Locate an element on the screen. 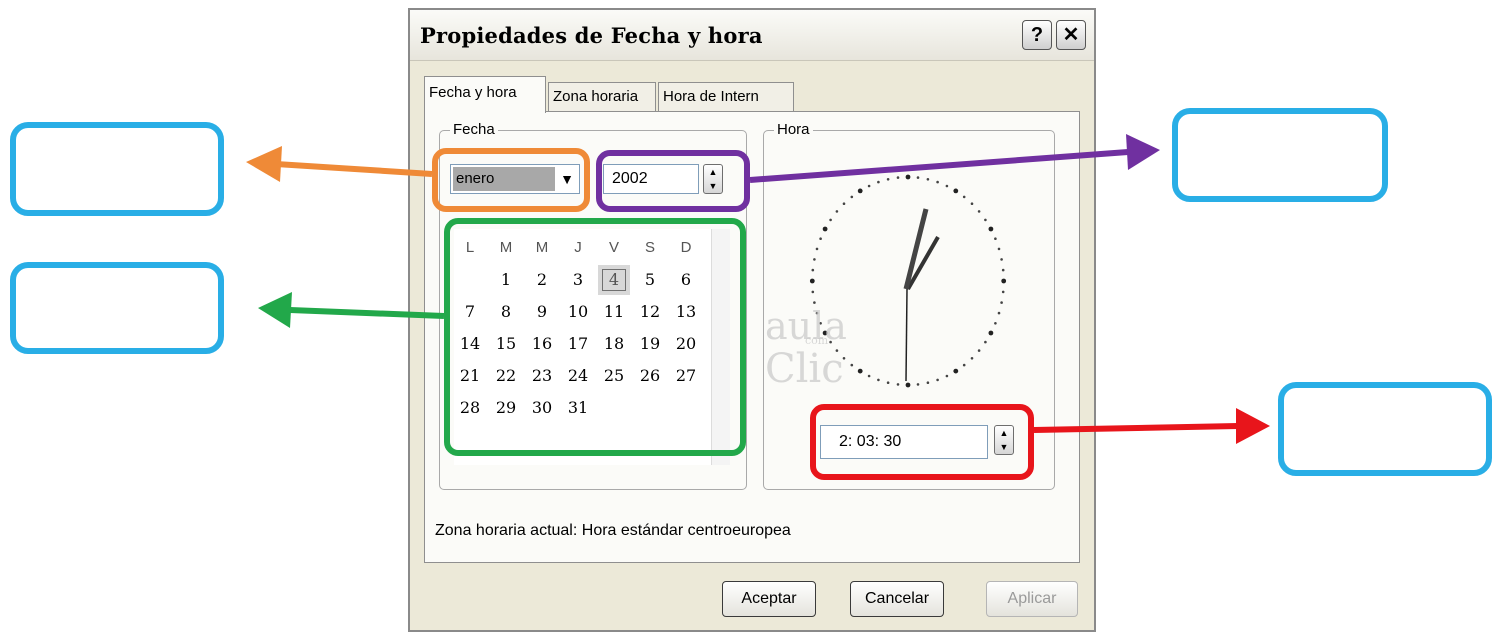 This screenshot has width=1503, height=635. title-bar: Propiedades de Fecha y hora ? ✕ is located at coordinates (752, 35).